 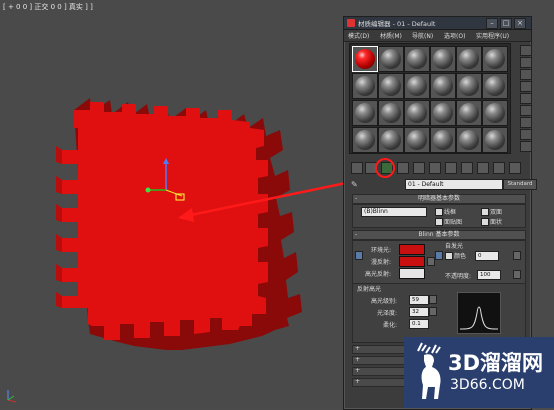 What do you see at coordinates (439, 212) in the screenshot?
I see `wire-checkbox` at bounding box center [439, 212].